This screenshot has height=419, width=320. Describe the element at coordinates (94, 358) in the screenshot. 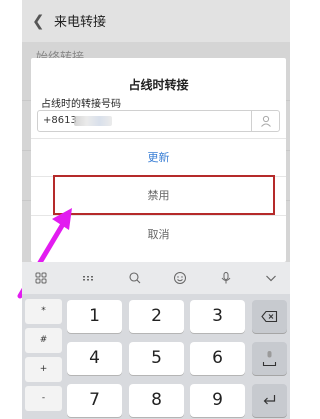

I see `digit-key-4: 4` at that location.